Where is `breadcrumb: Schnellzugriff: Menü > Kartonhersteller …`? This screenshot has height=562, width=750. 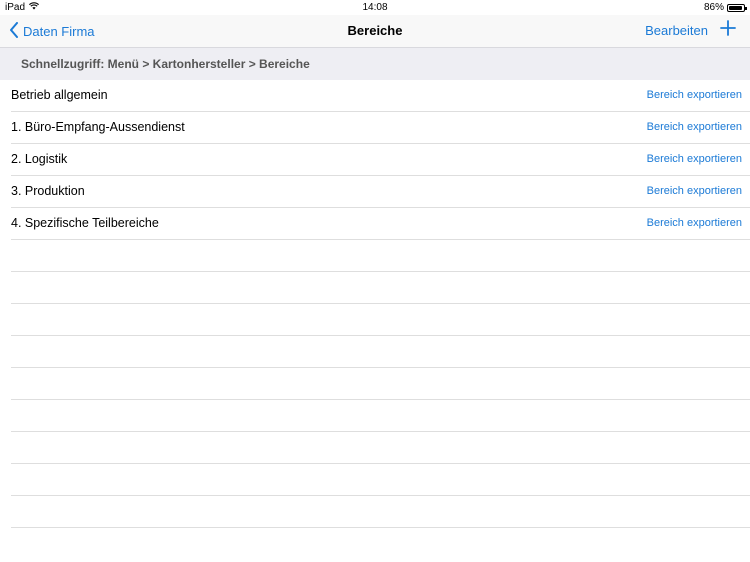 breadcrumb: Schnellzugriff: Menü > Kartonhersteller … is located at coordinates (165, 64).